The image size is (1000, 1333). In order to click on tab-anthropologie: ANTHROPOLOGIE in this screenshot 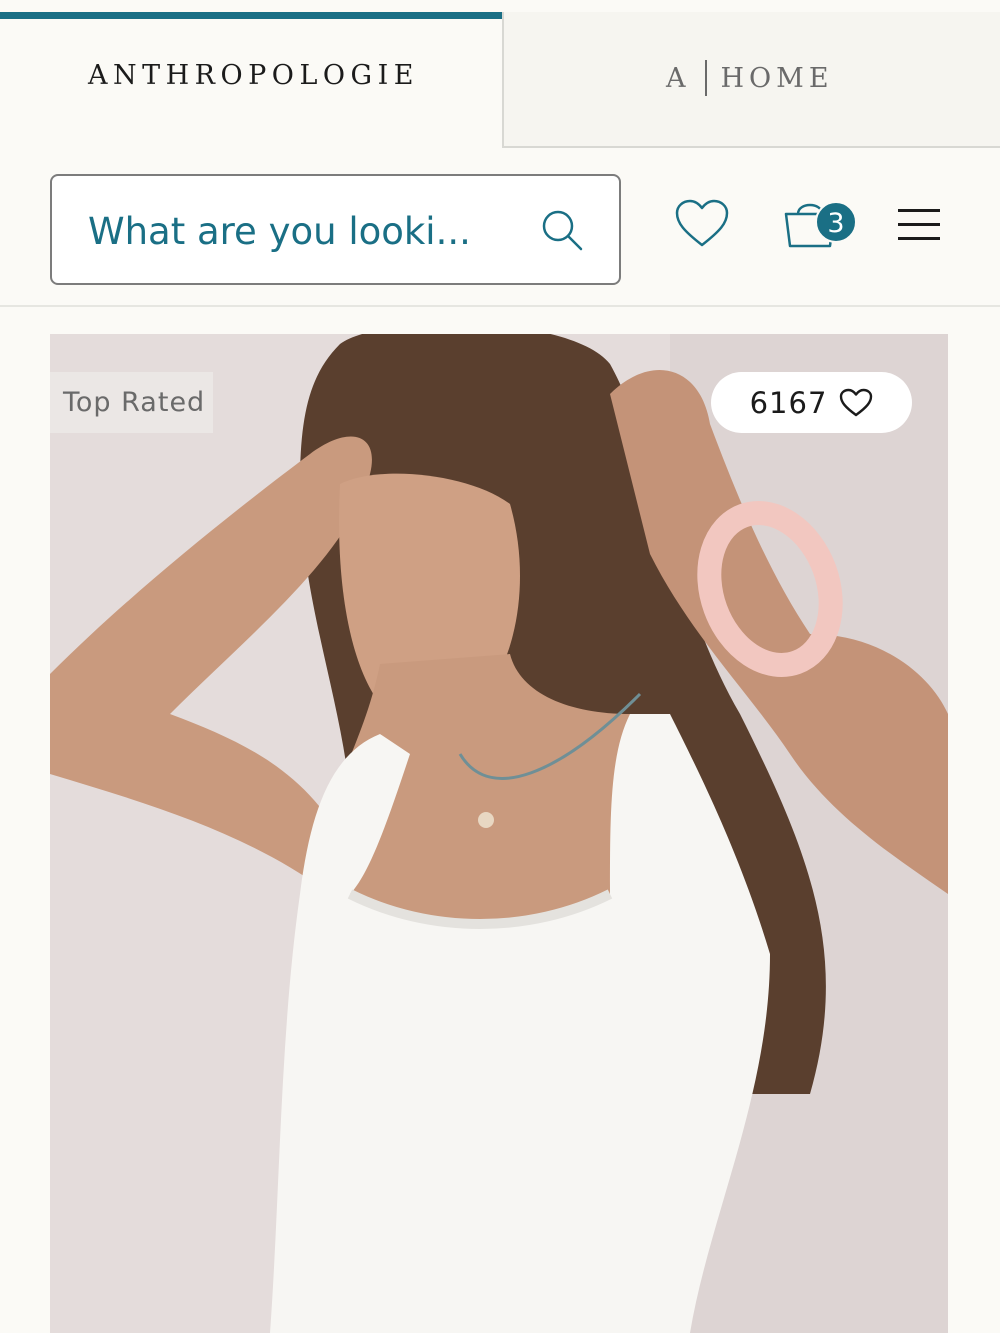, I will do `click(251, 74)`.